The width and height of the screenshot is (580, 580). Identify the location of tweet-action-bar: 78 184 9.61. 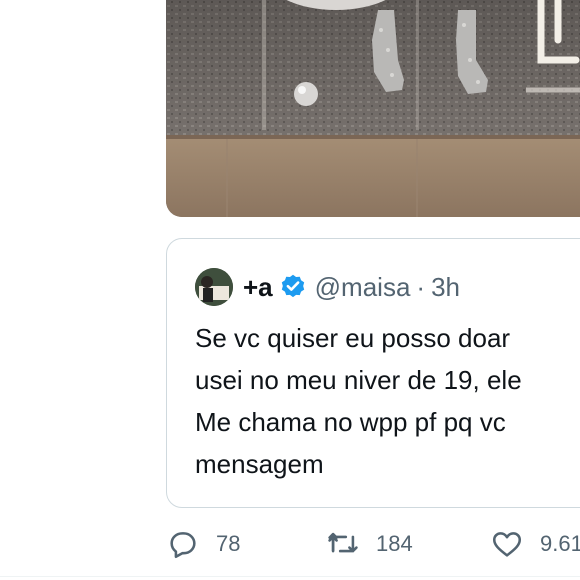
(373, 544).